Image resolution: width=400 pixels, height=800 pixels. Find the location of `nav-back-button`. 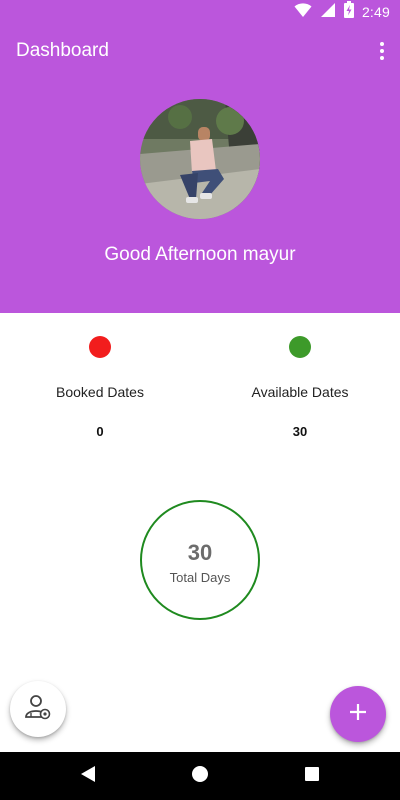

nav-back-button is located at coordinates (88, 776).